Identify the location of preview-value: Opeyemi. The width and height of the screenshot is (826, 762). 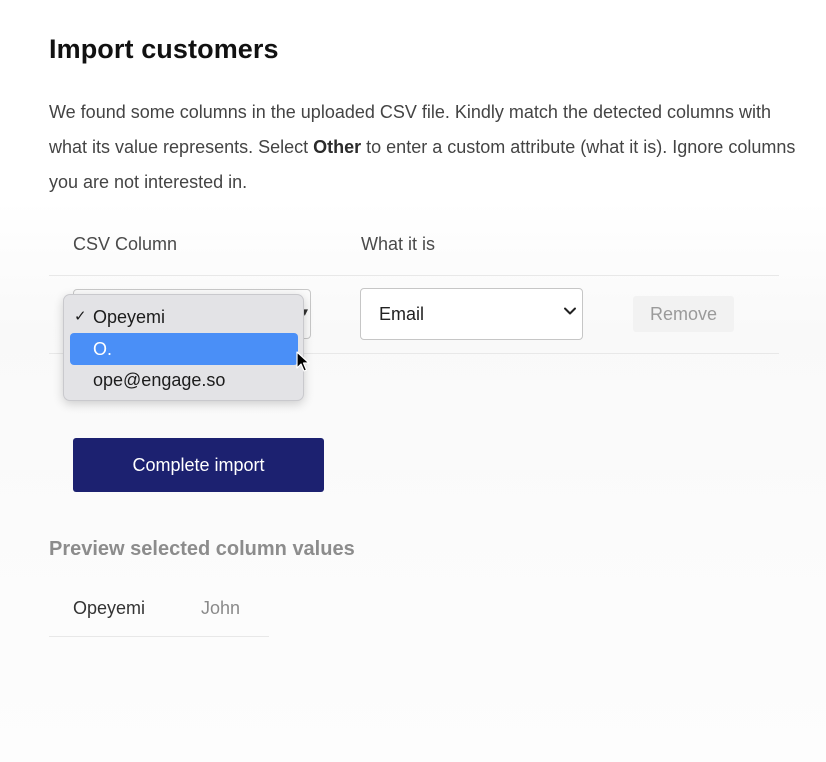
(109, 608).